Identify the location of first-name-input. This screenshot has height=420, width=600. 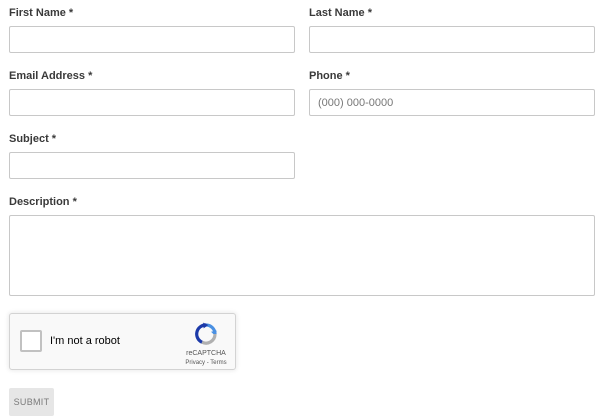
(152, 39).